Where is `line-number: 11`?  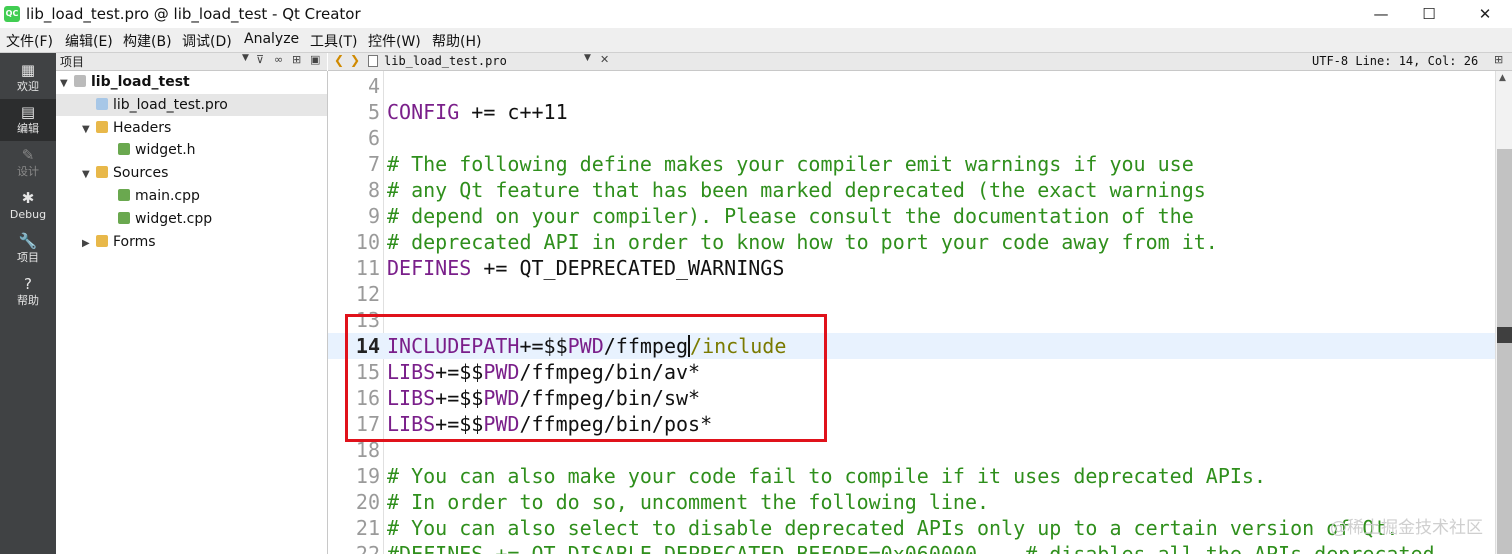
line-number: 11 is located at coordinates (367, 268).